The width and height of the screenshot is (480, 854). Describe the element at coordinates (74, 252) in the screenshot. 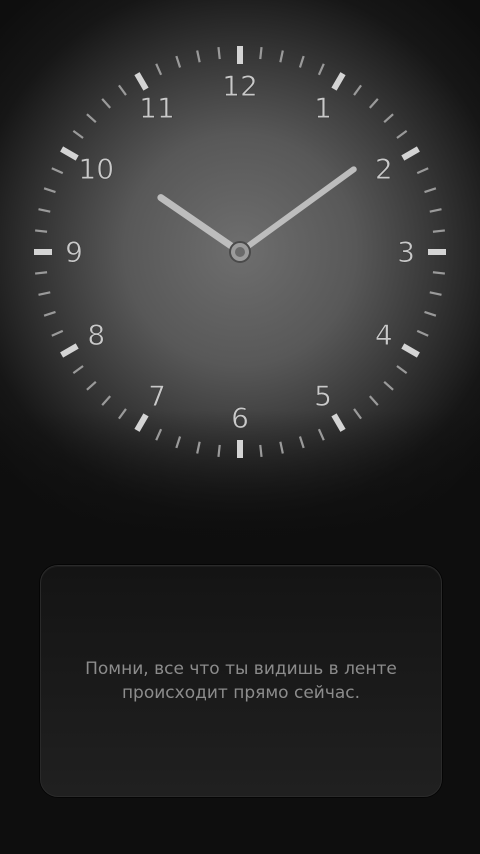

I see `clock-numeral: 9` at that location.